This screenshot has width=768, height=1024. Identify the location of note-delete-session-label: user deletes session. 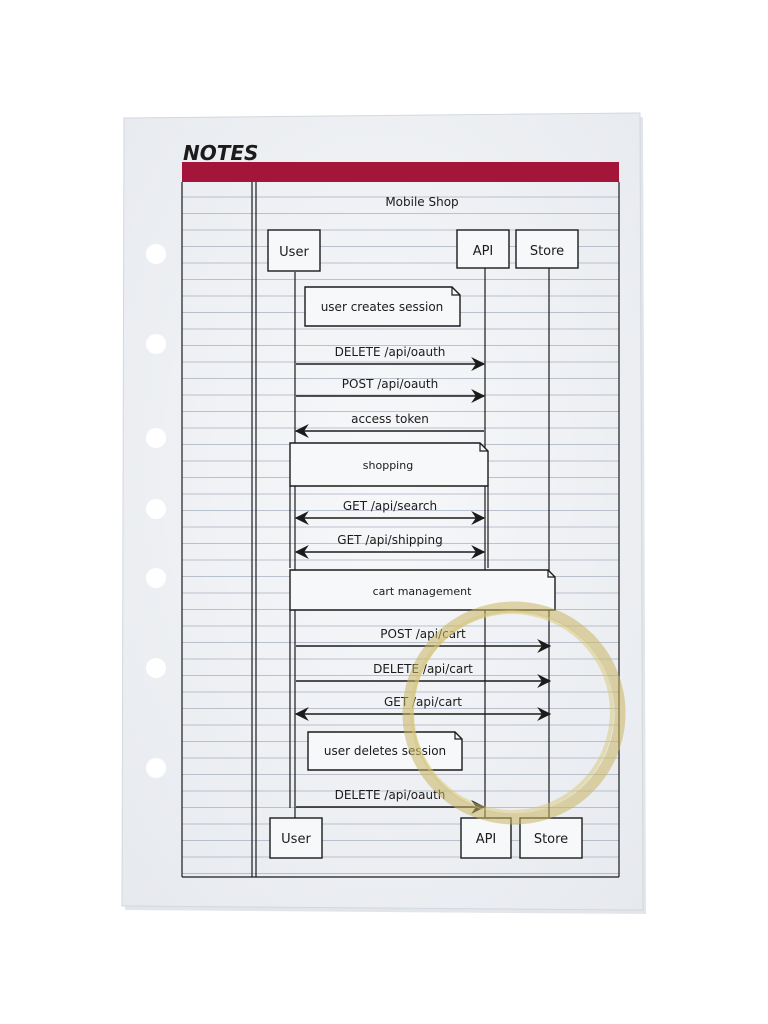
(385, 751).